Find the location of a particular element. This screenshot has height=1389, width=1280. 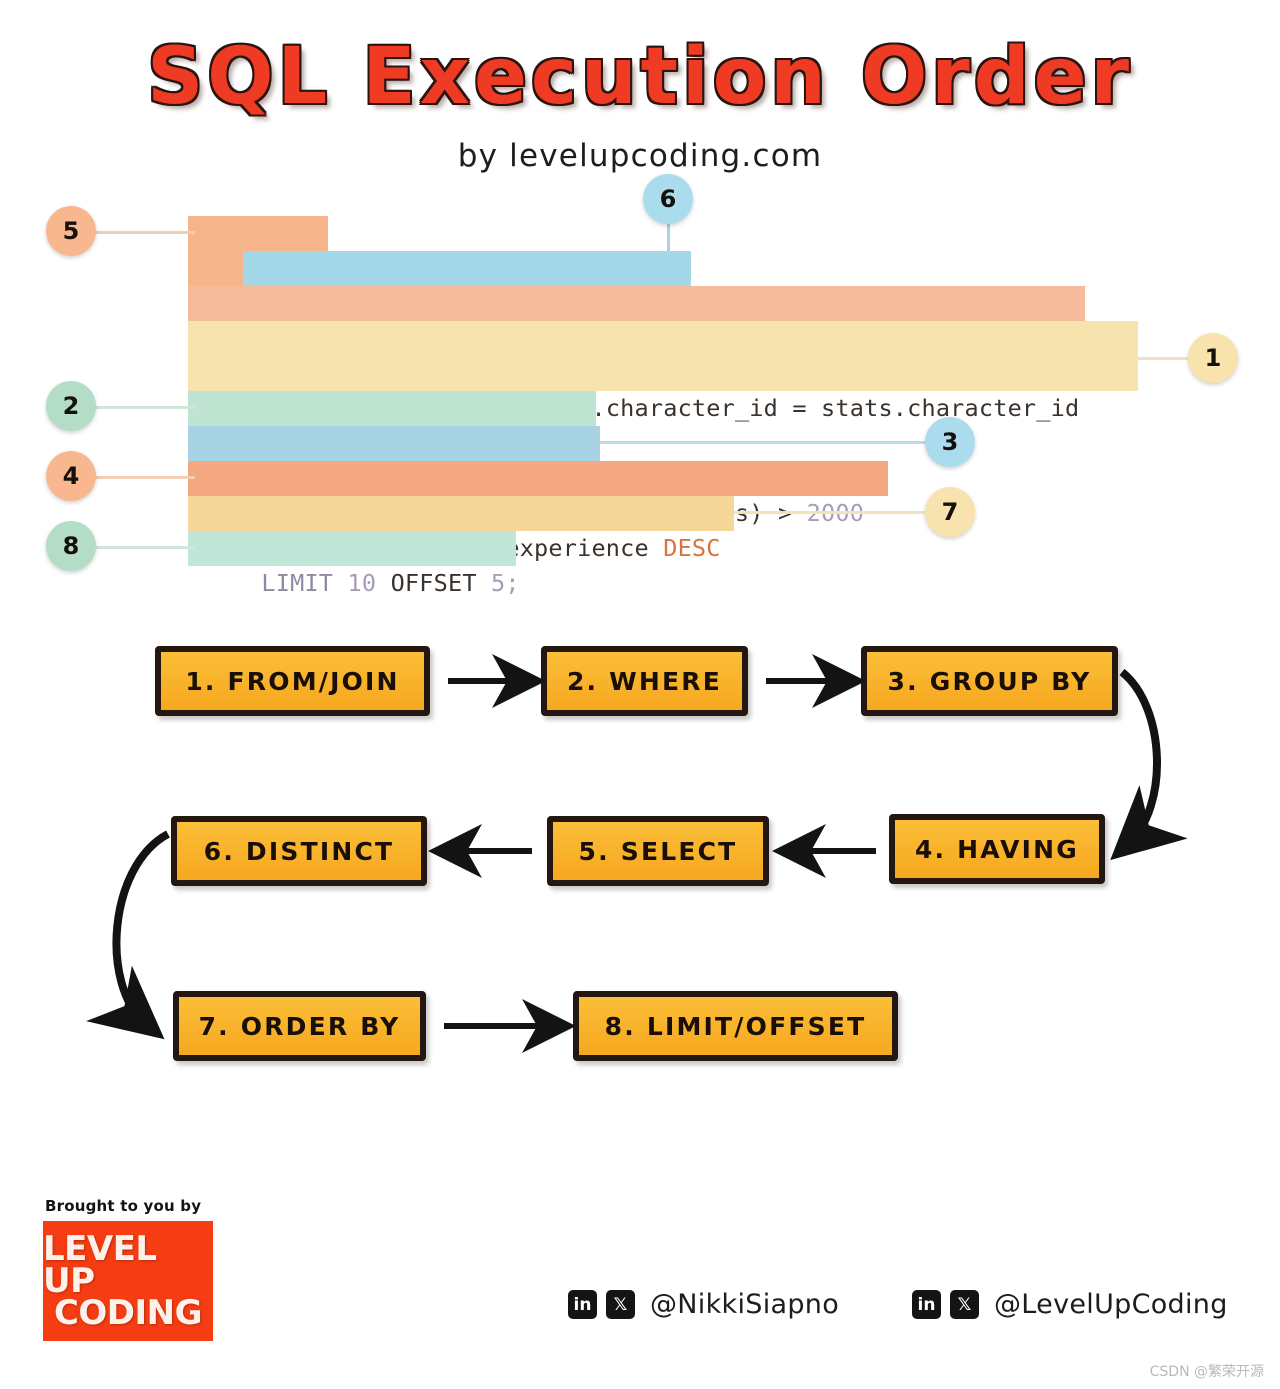

badge-3: 3 is located at coordinates (950, 442).